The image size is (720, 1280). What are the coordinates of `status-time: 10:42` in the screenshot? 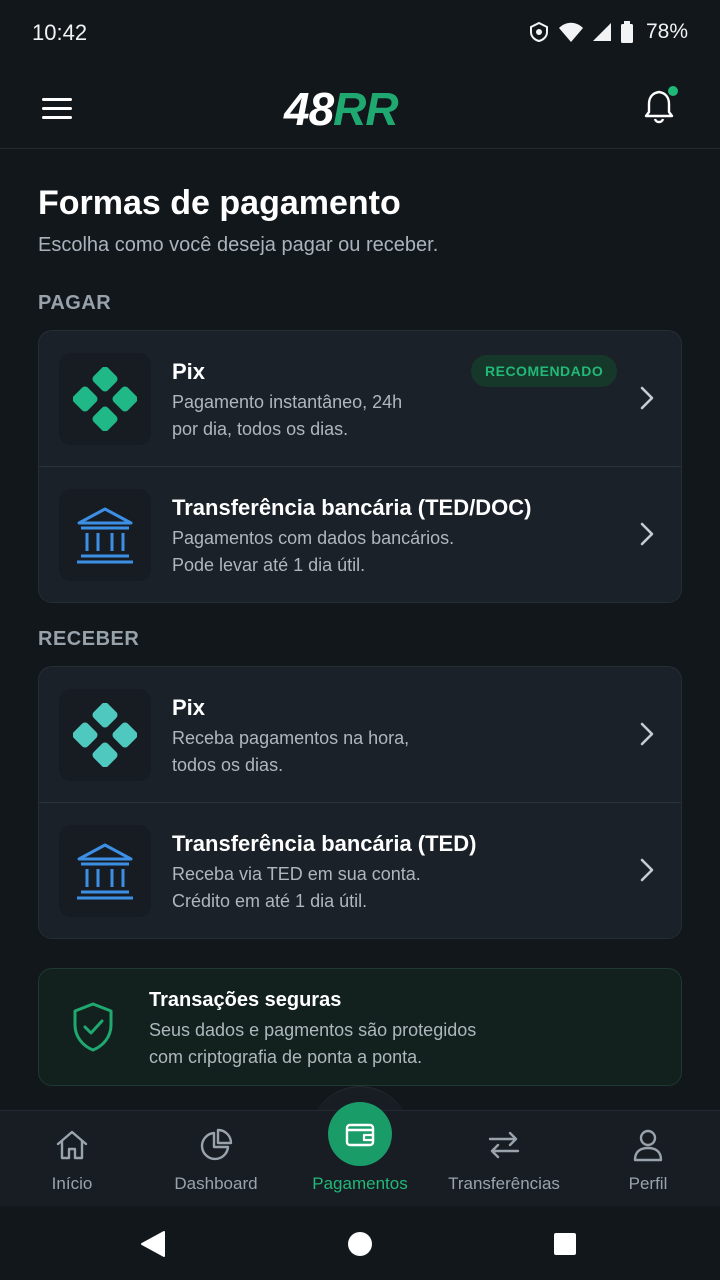 It's located at (60, 32).